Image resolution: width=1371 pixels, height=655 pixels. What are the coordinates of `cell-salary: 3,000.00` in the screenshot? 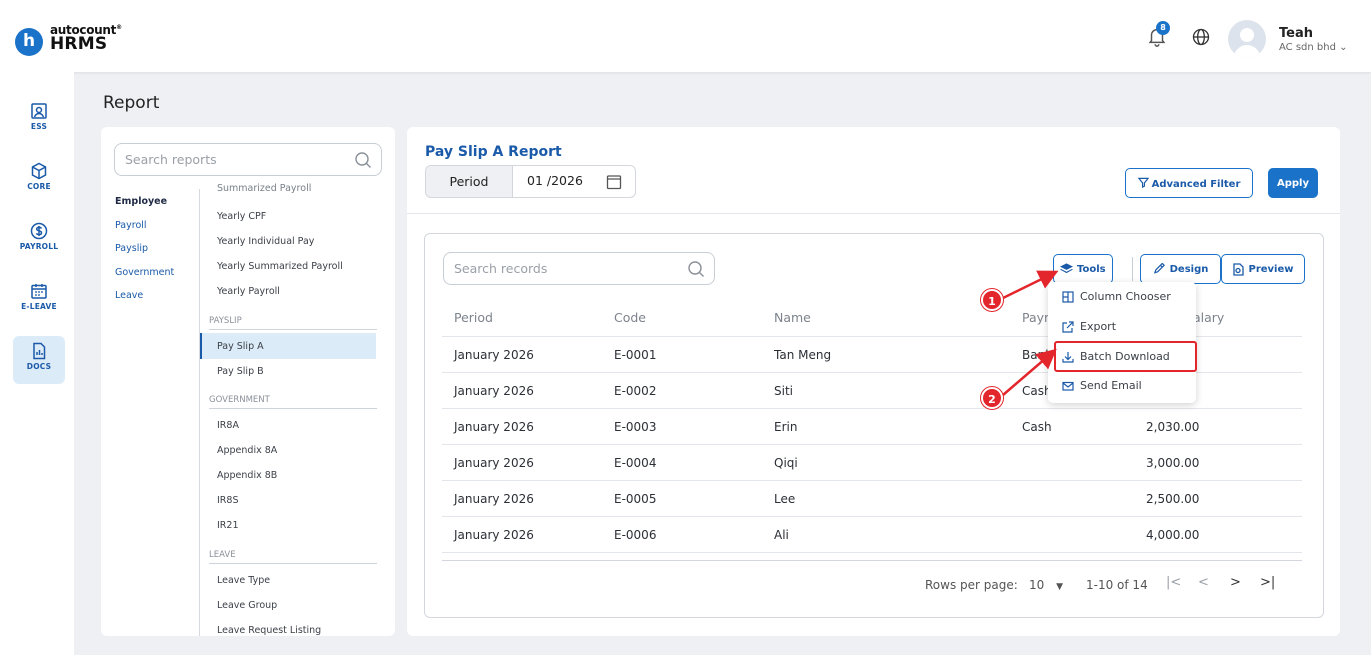 It's located at (1173, 463).